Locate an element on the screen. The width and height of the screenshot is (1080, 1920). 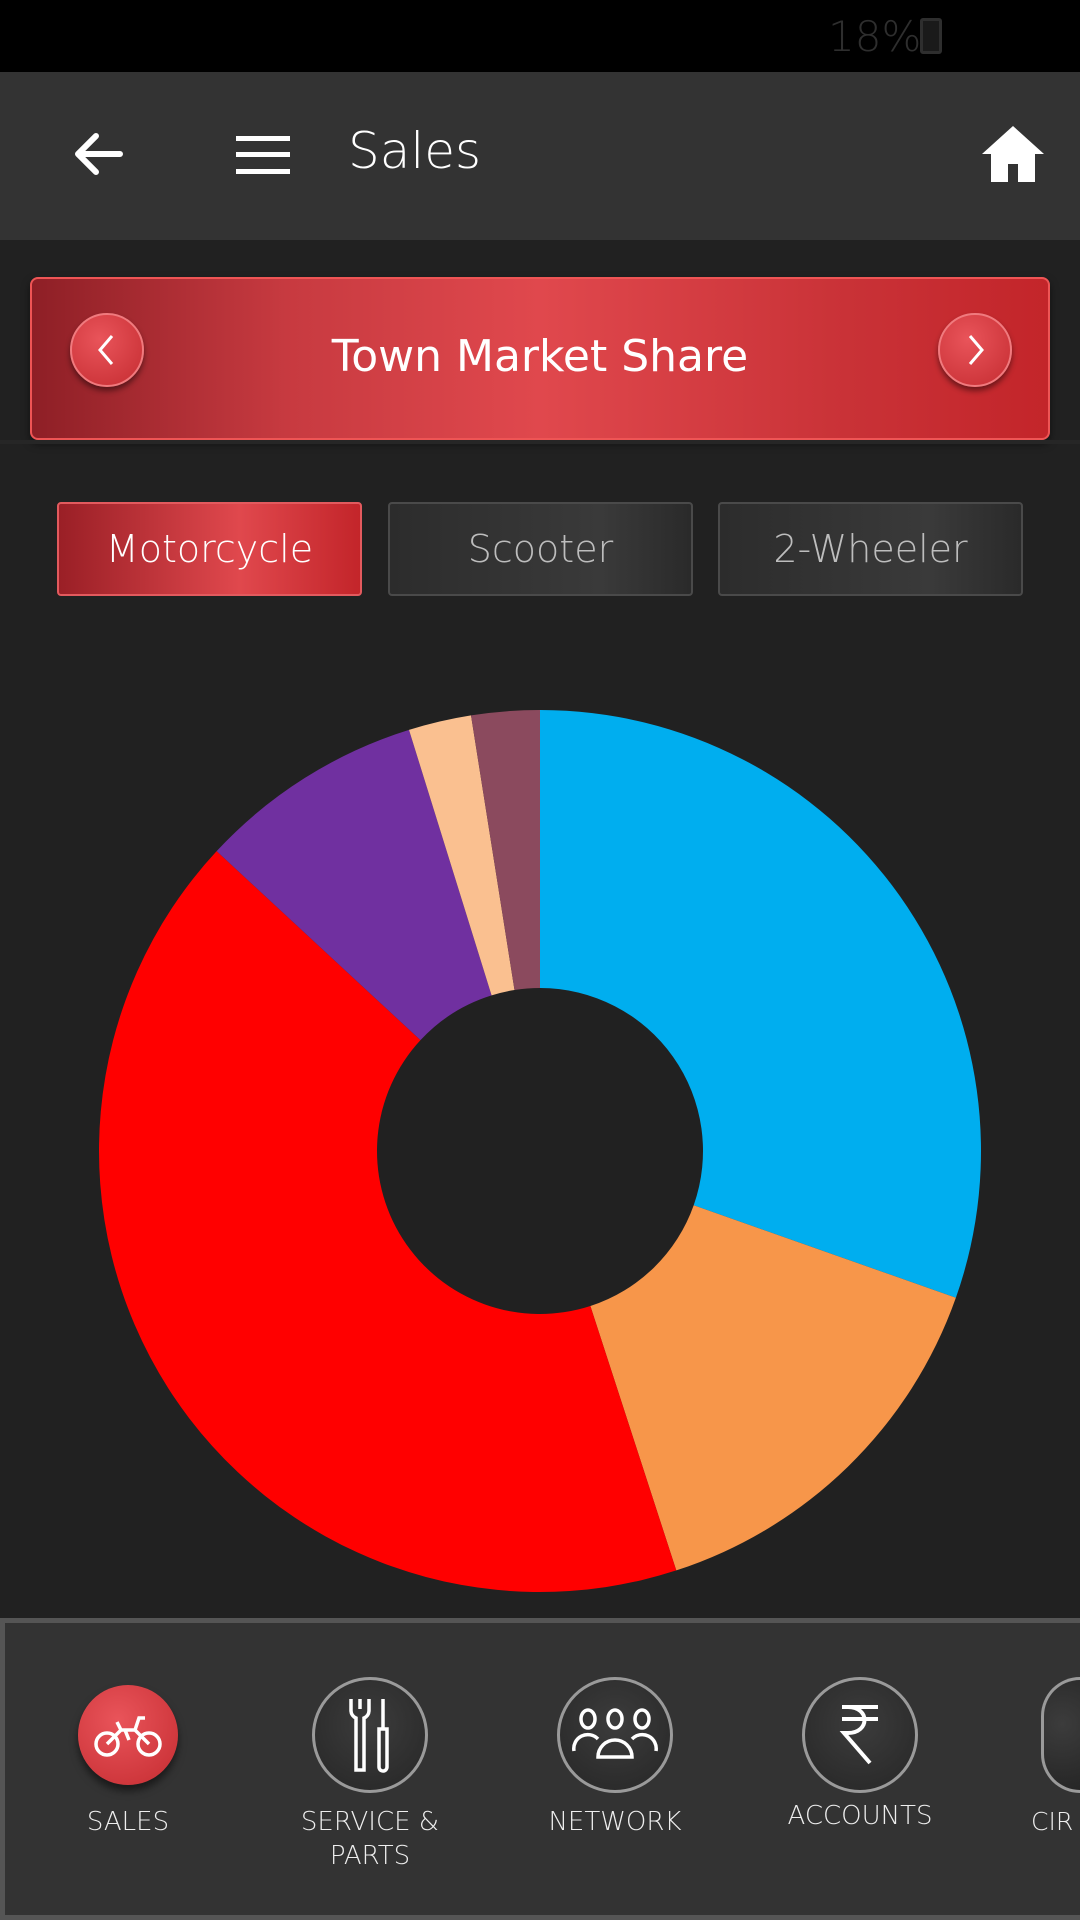
nav-label: CIR is located at coordinates (1052, 1821).